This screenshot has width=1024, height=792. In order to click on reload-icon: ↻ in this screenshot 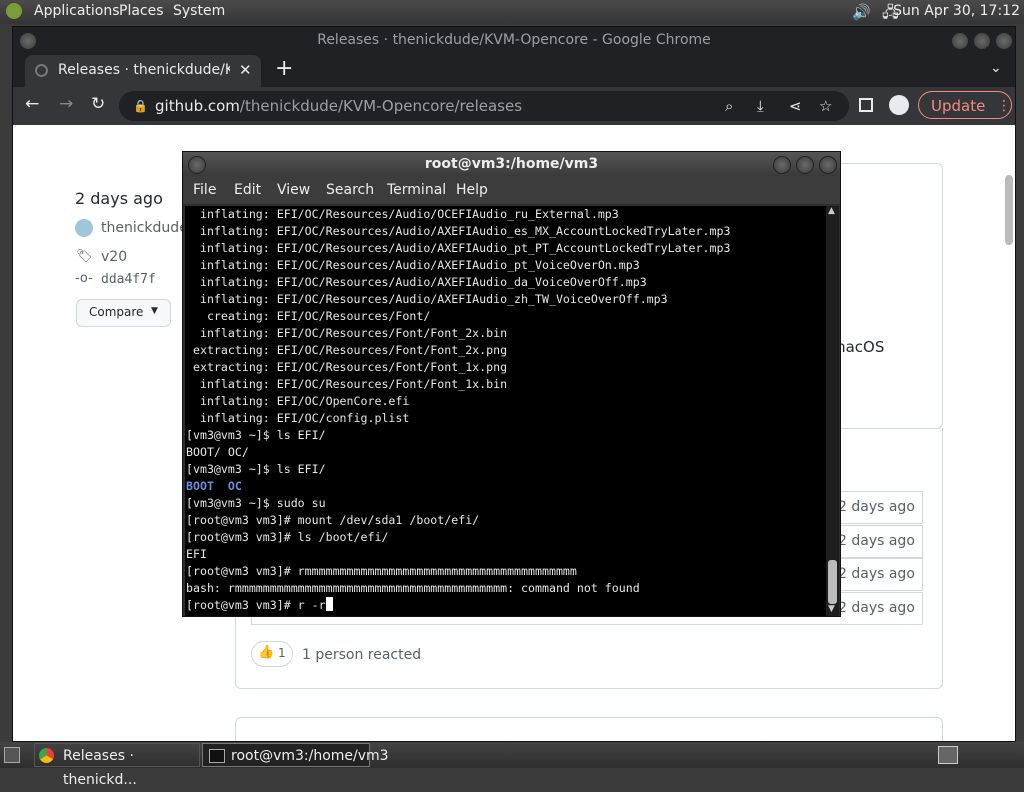, I will do `click(98, 104)`.